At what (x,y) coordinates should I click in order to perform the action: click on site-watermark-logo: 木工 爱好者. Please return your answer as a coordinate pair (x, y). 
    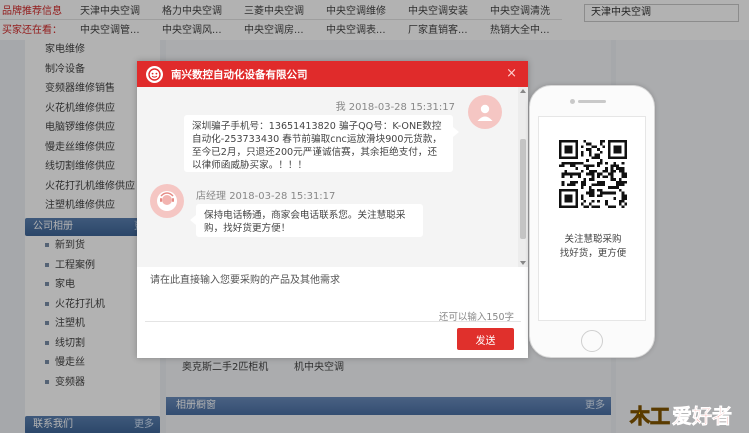
    Looking at the image, I should click on (686, 414).